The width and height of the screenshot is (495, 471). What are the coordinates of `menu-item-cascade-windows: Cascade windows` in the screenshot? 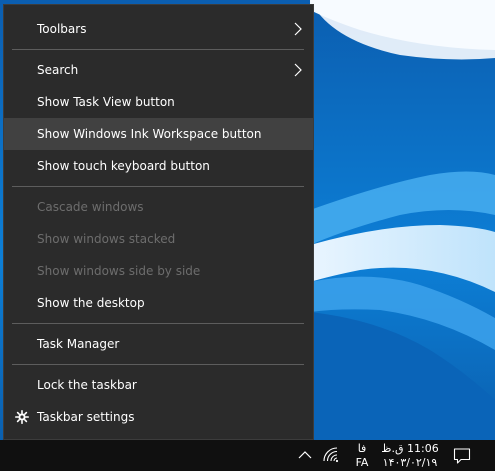 It's located at (158, 207).